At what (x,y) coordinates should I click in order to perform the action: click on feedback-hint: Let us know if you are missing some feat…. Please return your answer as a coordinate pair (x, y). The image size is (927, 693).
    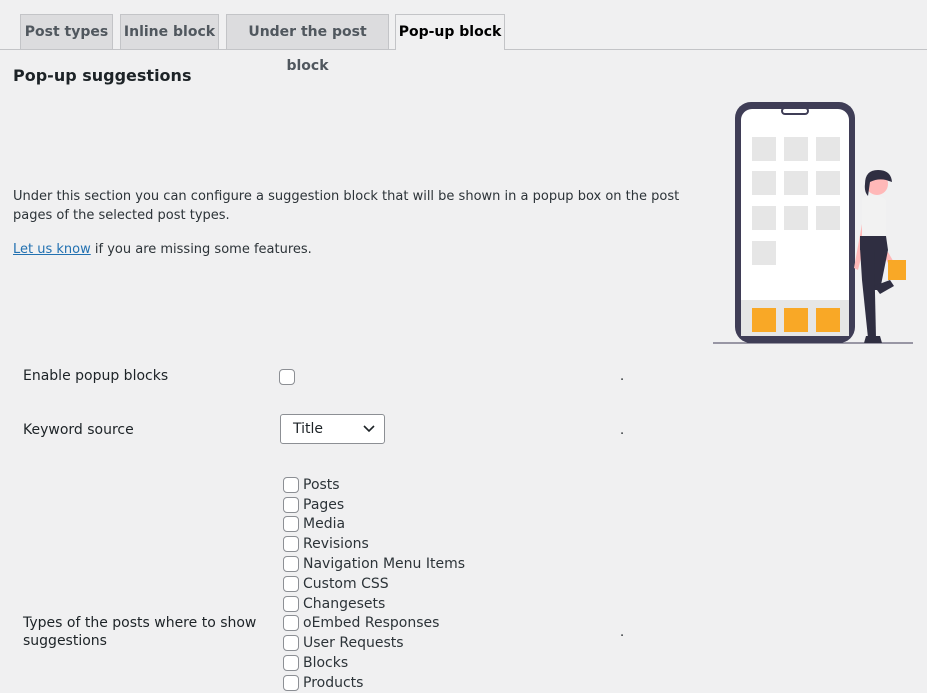
    Looking at the image, I should click on (162, 249).